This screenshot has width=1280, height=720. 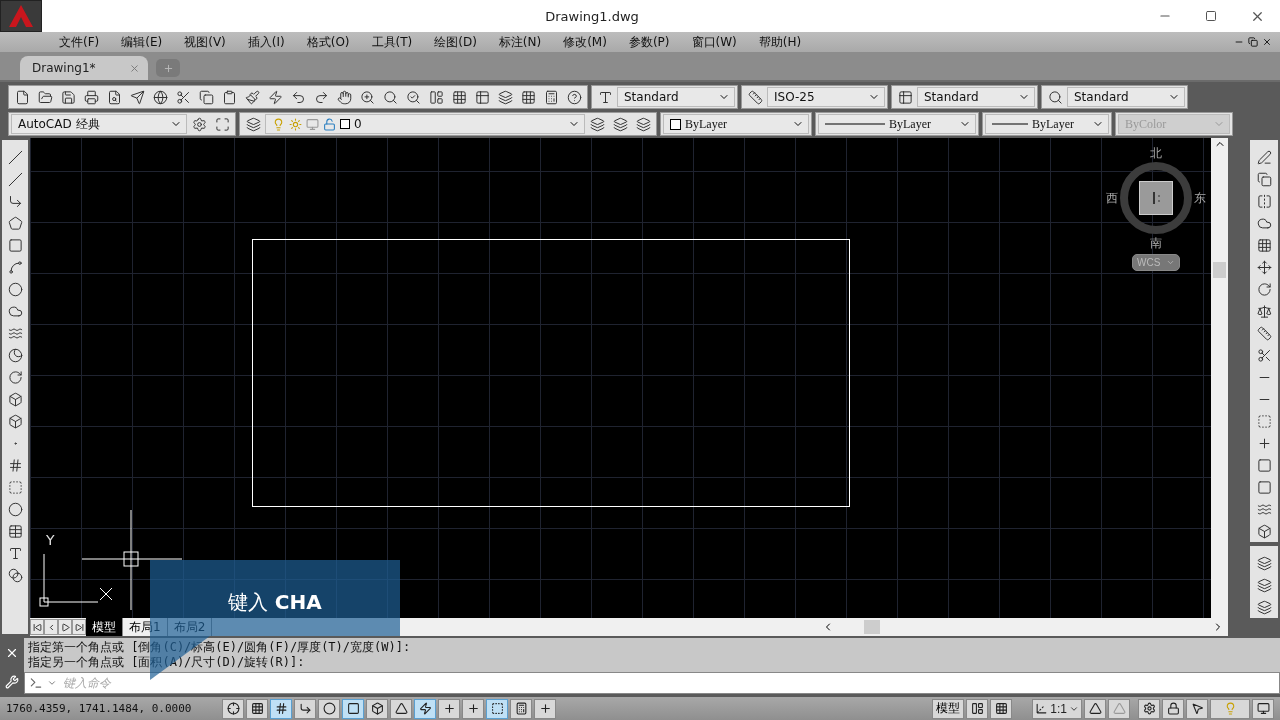 What do you see at coordinates (425, 708) in the screenshot?
I see `dynamic-ucs-toggle` at bounding box center [425, 708].